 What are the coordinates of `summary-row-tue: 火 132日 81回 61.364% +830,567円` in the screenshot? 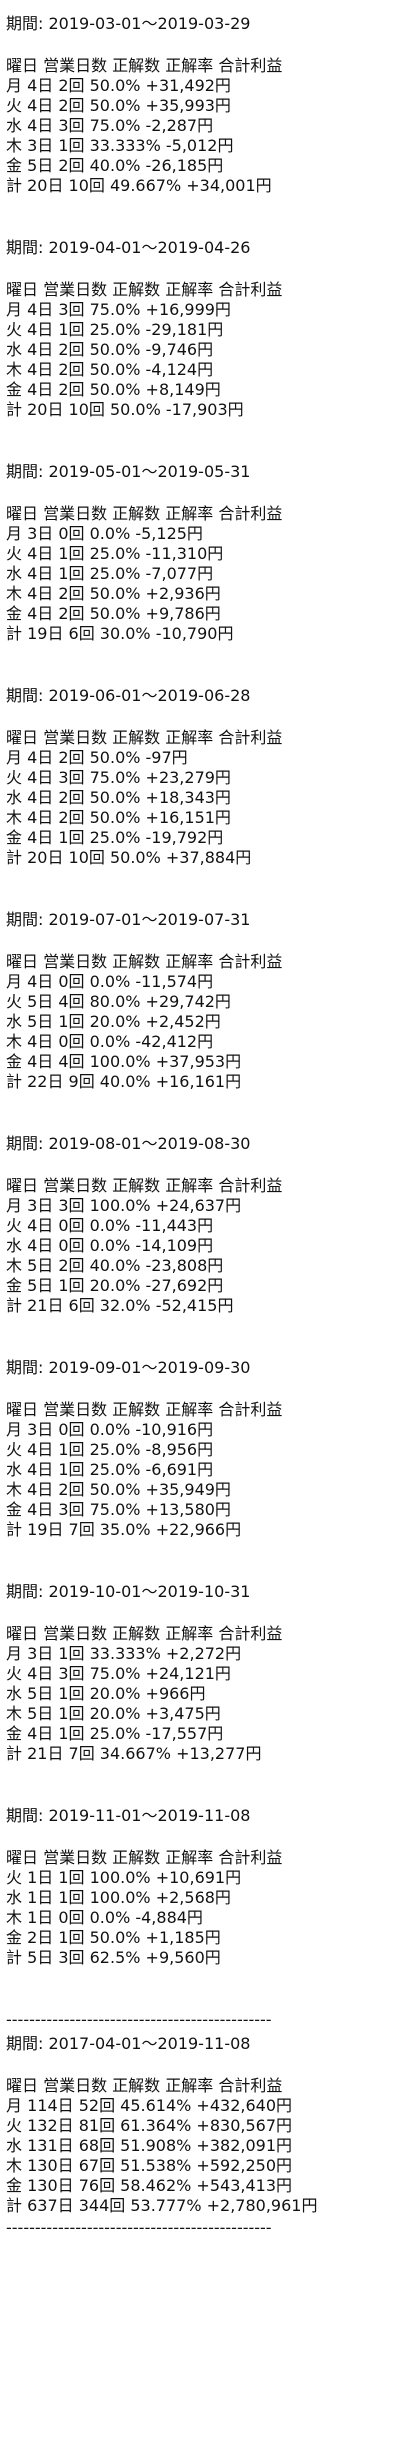 It's located at (149, 2125).